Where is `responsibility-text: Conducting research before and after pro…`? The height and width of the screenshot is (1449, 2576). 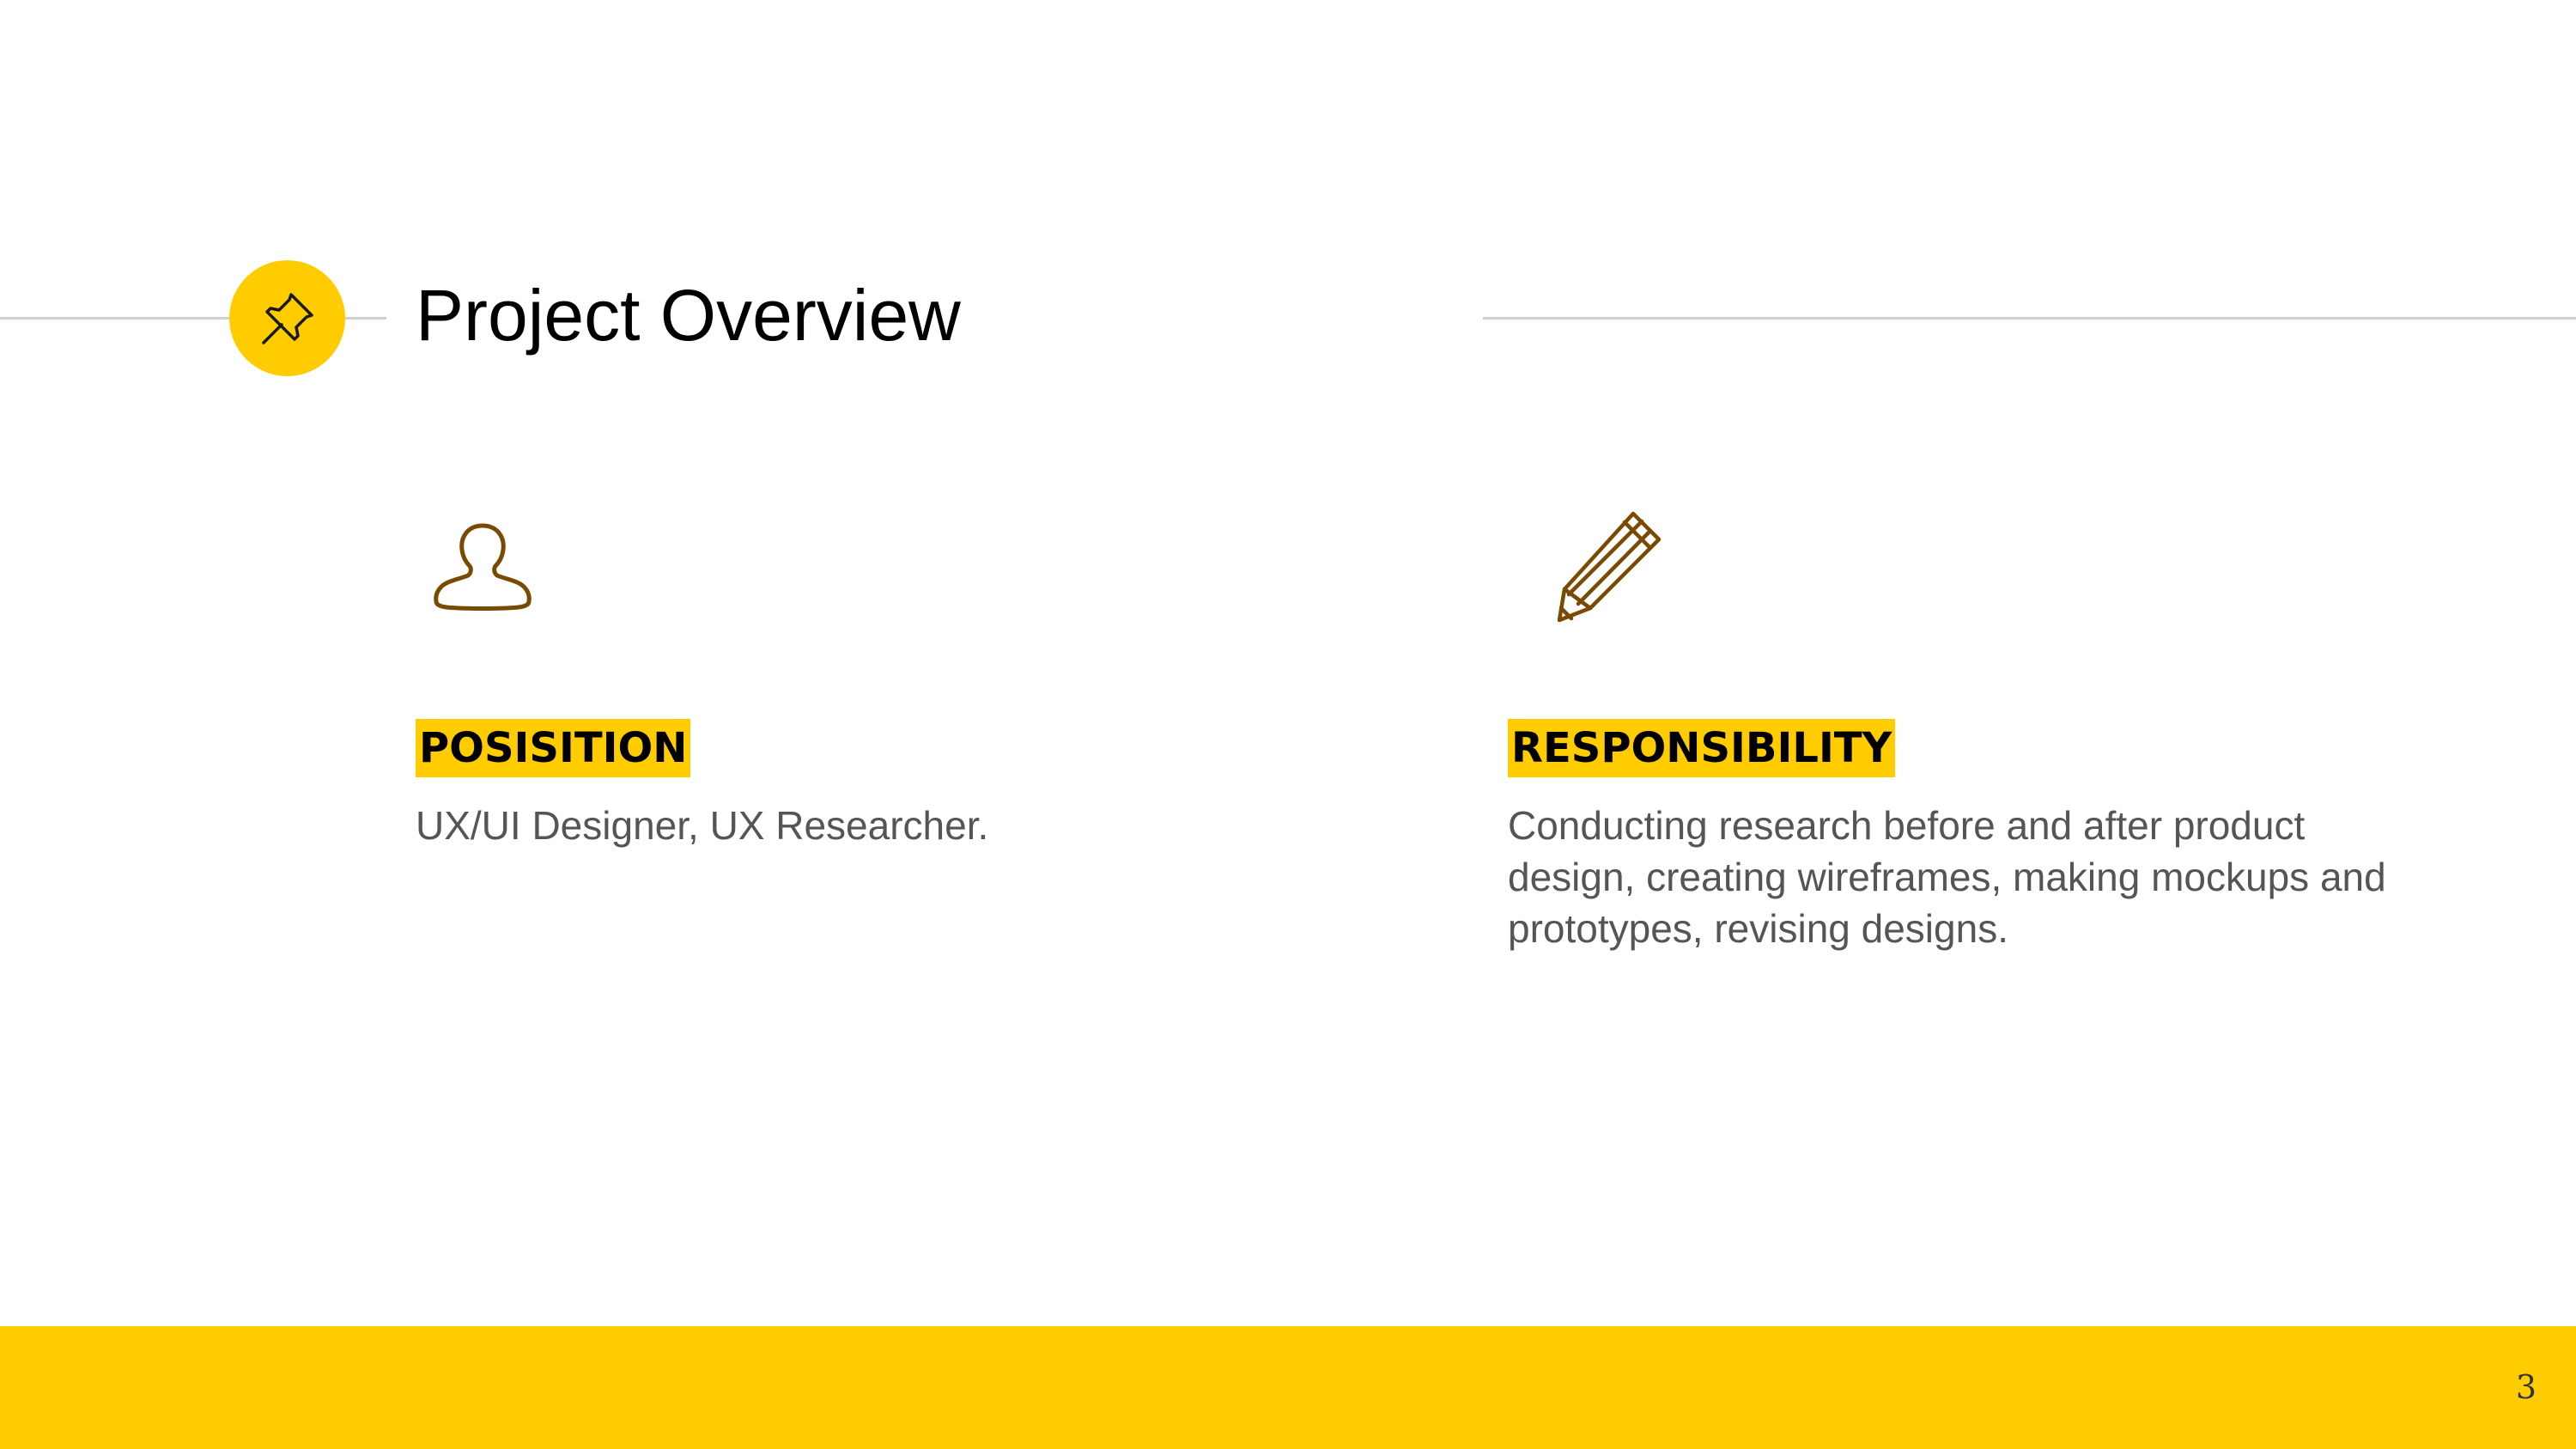
responsibility-text: Conducting research before and after pro… is located at coordinates (1947, 877).